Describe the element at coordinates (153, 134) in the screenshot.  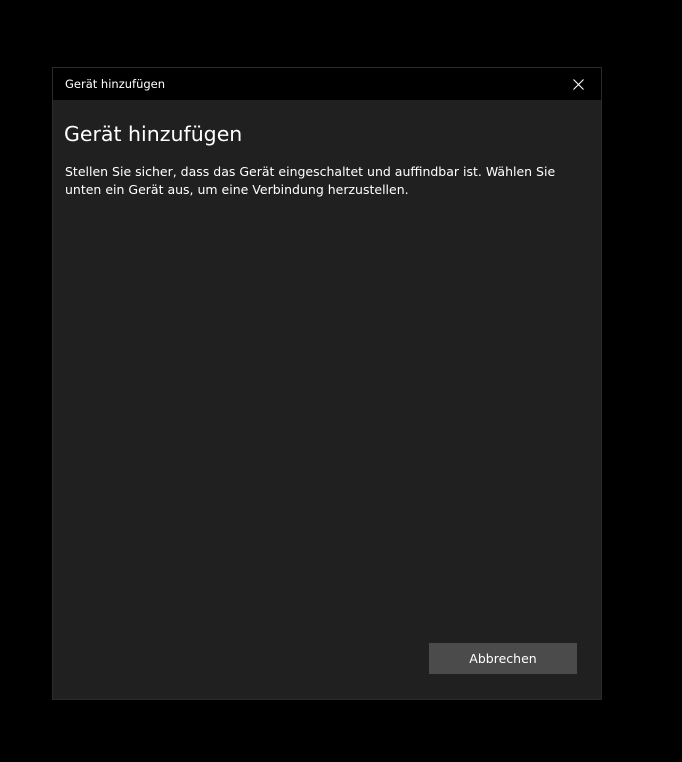
I see `dialog-heading: Gerät hinzufügen` at that location.